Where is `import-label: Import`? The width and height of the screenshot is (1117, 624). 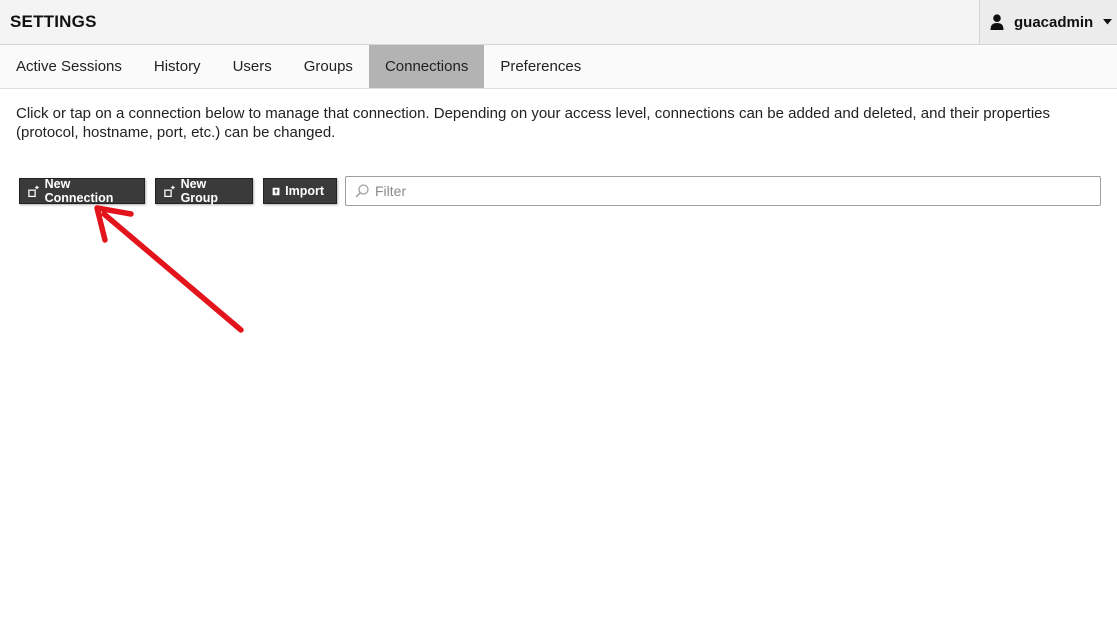 import-label: Import is located at coordinates (304, 191).